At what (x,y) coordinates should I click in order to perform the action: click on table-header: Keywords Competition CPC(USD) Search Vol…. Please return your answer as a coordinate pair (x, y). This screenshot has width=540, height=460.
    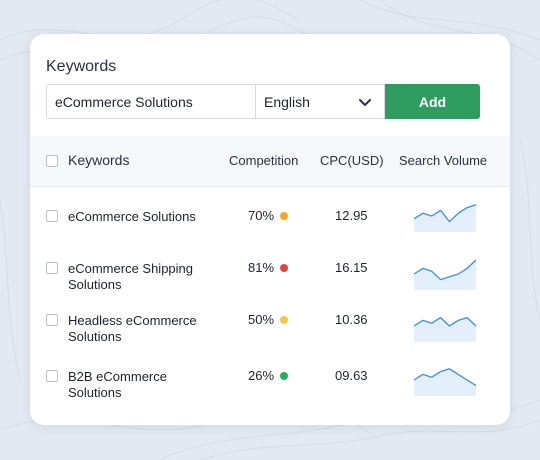
    Looking at the image, I should click on (270, 161).